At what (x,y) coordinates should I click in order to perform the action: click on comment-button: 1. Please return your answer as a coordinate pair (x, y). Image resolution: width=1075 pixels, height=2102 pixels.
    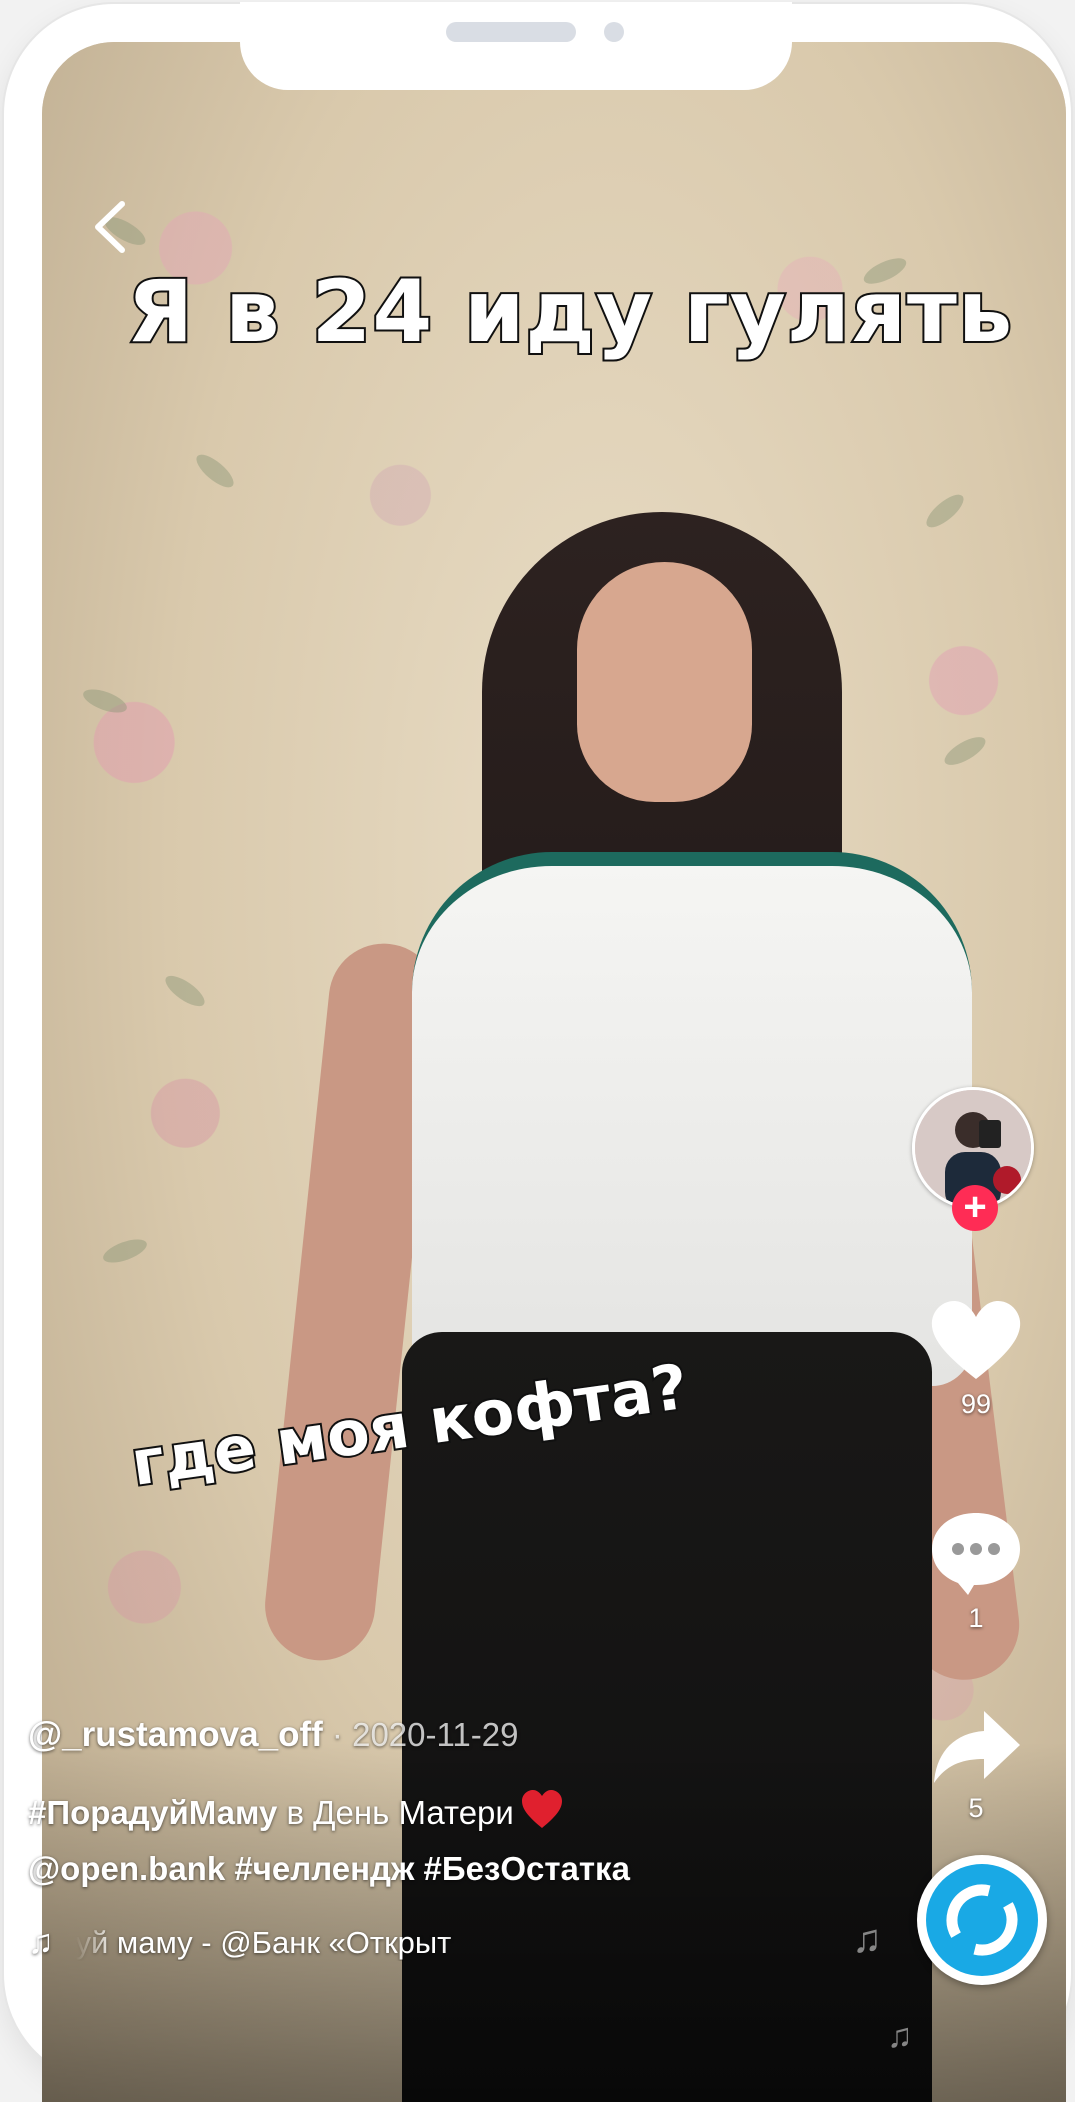
    Looking at the image, I should click on (976, 1570).